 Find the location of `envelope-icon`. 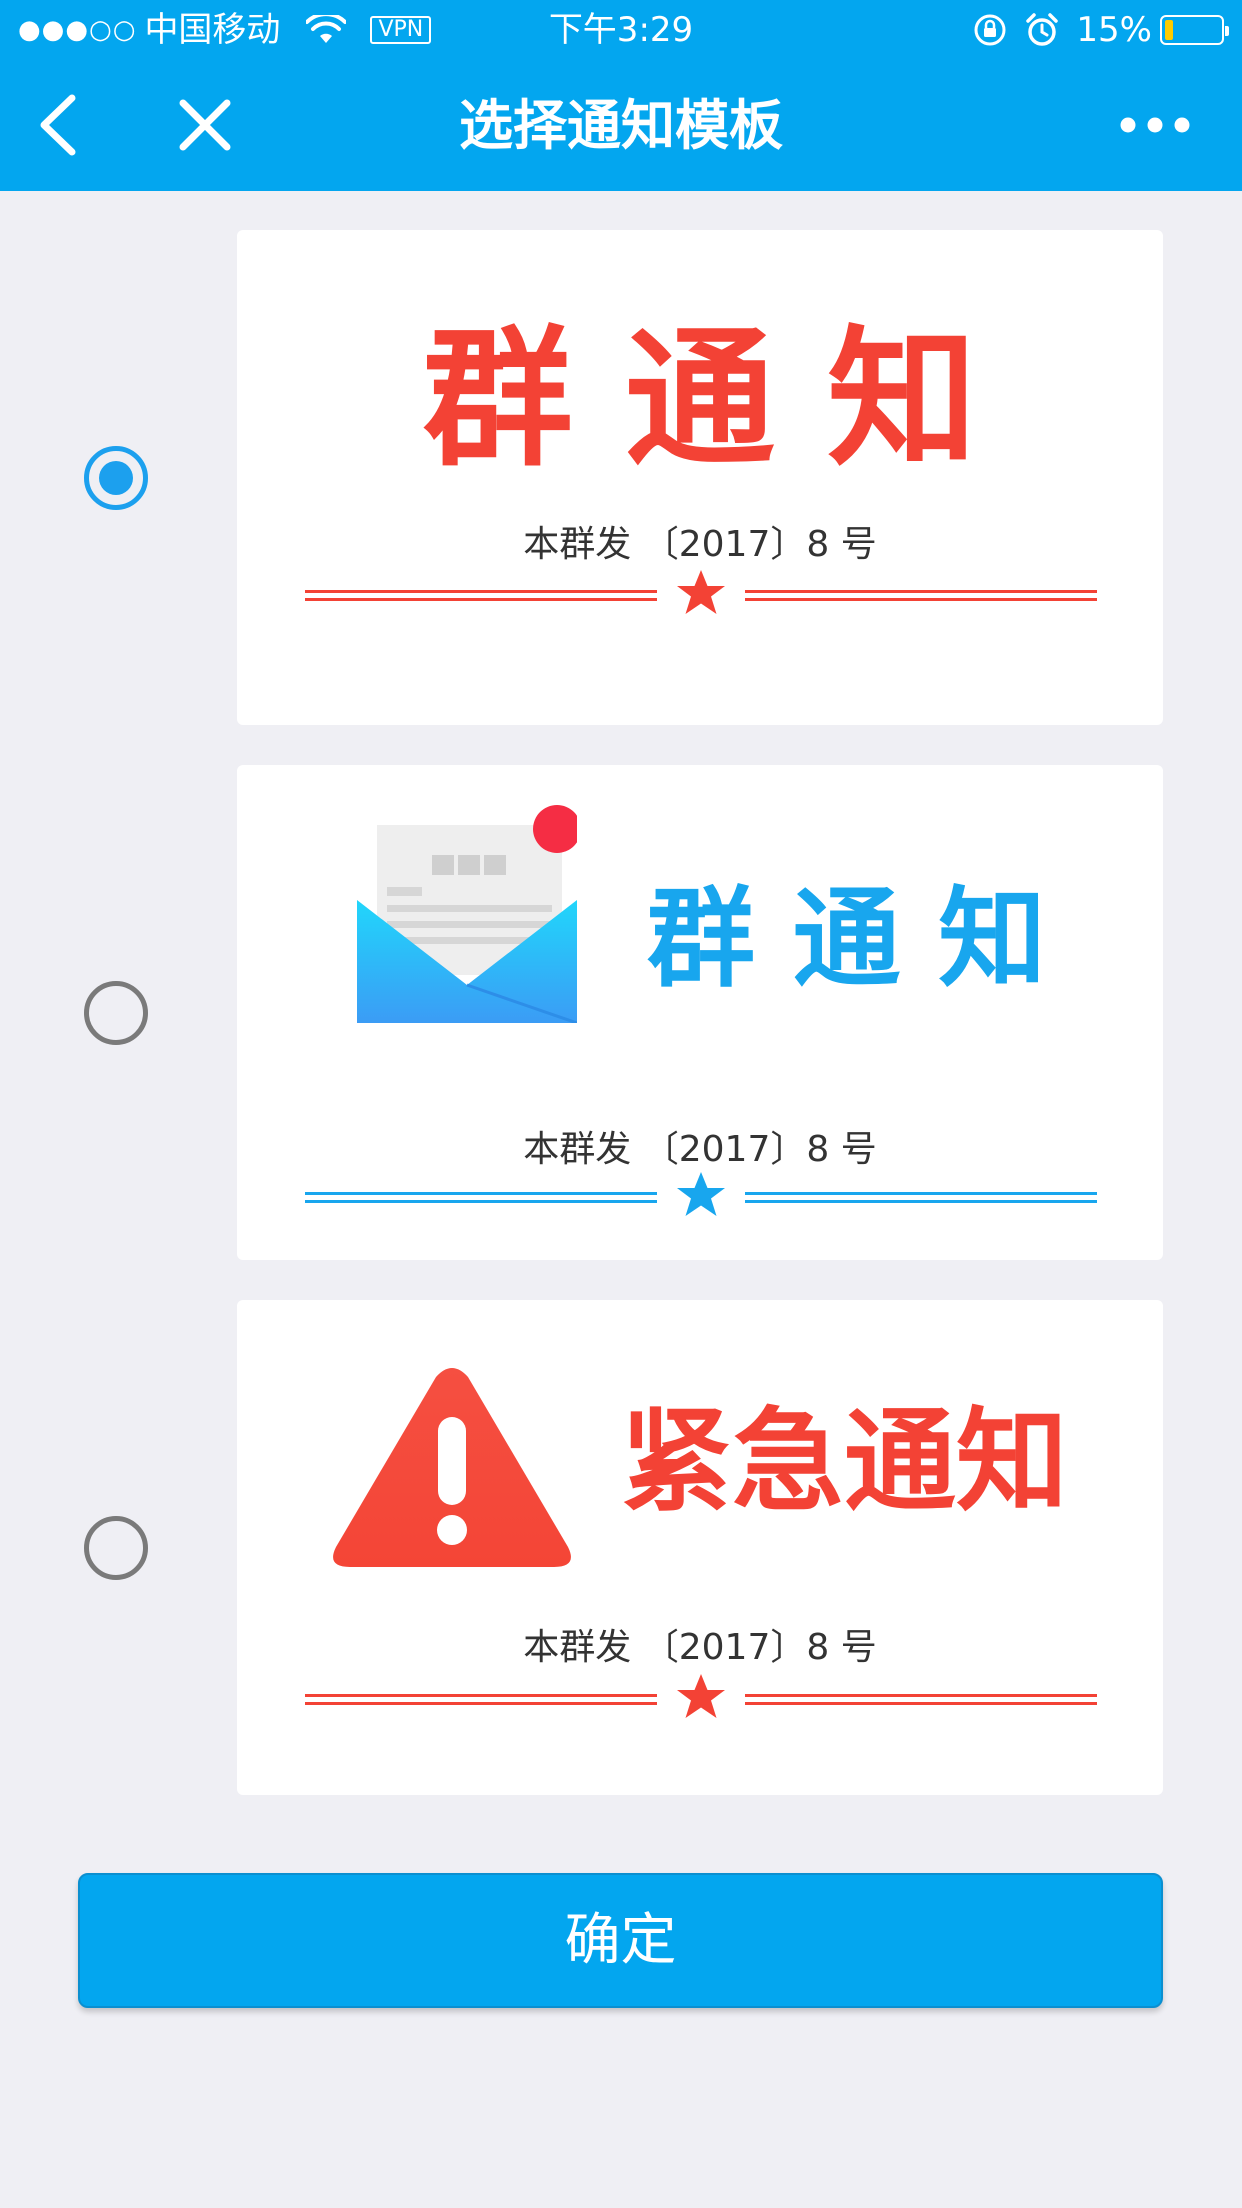

envelope-icon is located at coordinates (467, 914).